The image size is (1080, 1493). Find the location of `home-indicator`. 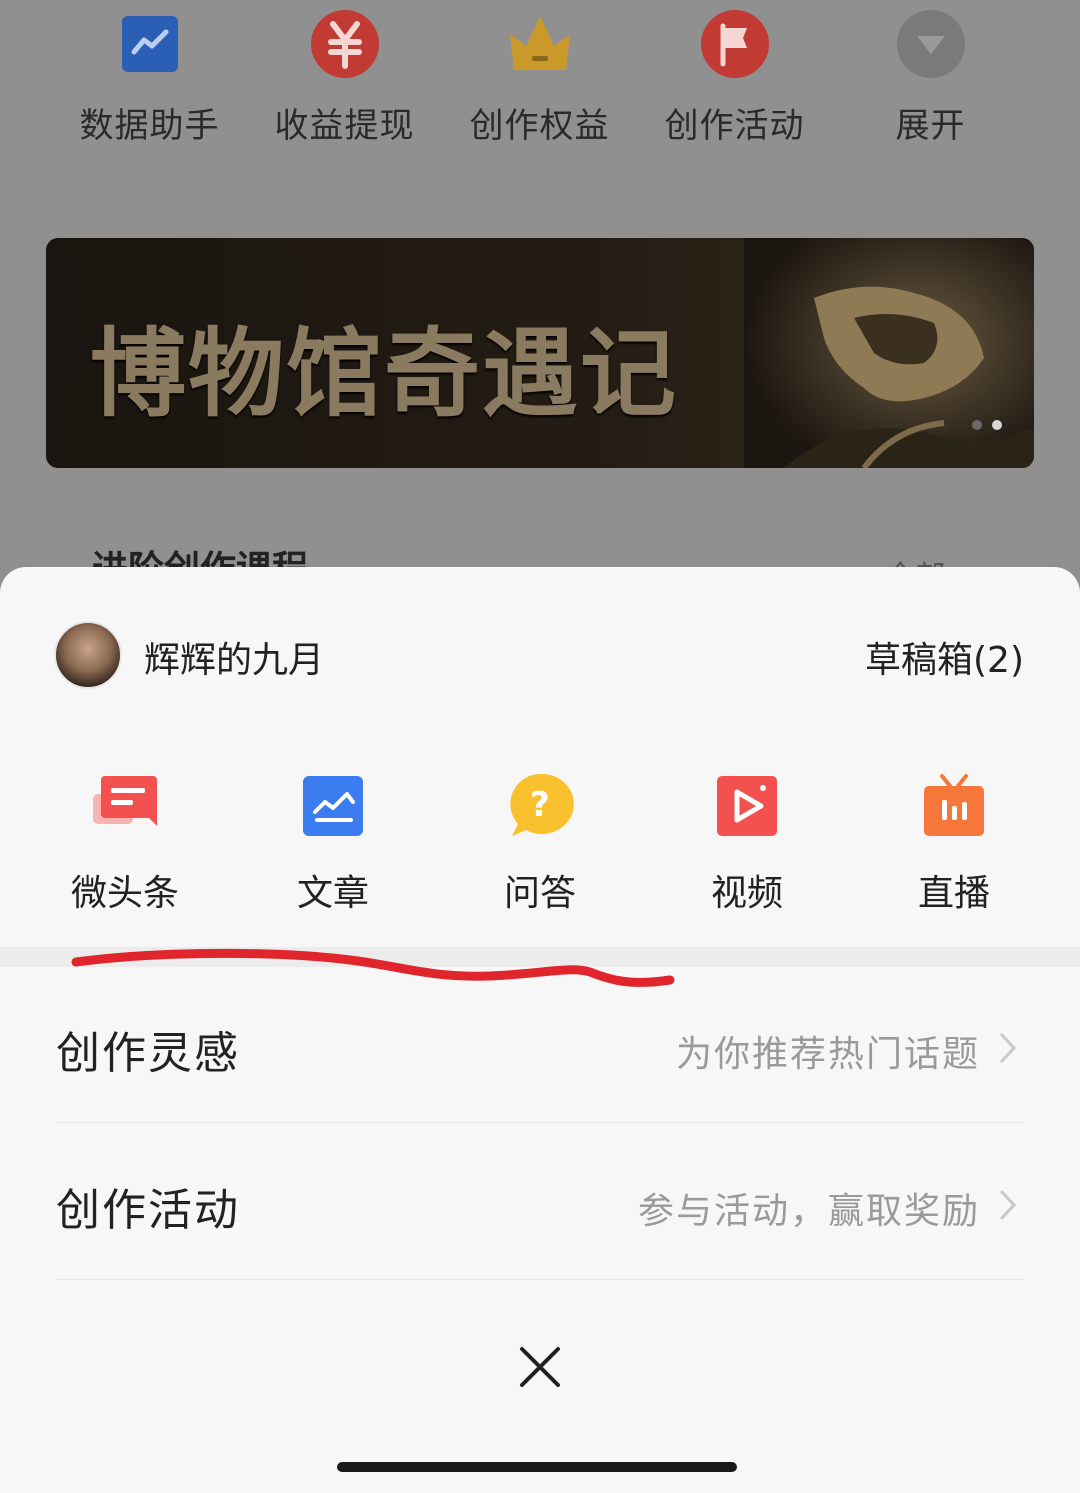

home-indicator is located at coordinates (537, 1467).